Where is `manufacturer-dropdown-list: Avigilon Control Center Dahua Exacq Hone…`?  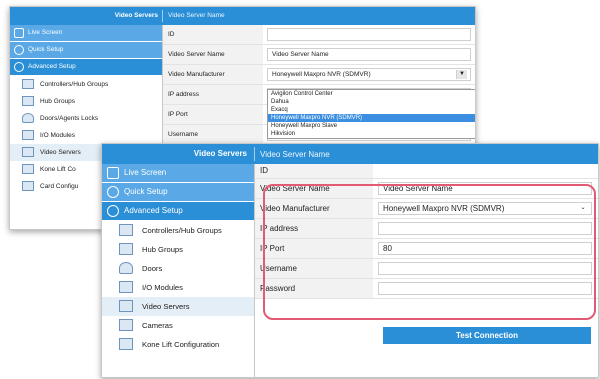
manufacturer-dropdown-list: Avigilon Control Center Dahua Exacq Hone… is located at coordinates (371, 114).